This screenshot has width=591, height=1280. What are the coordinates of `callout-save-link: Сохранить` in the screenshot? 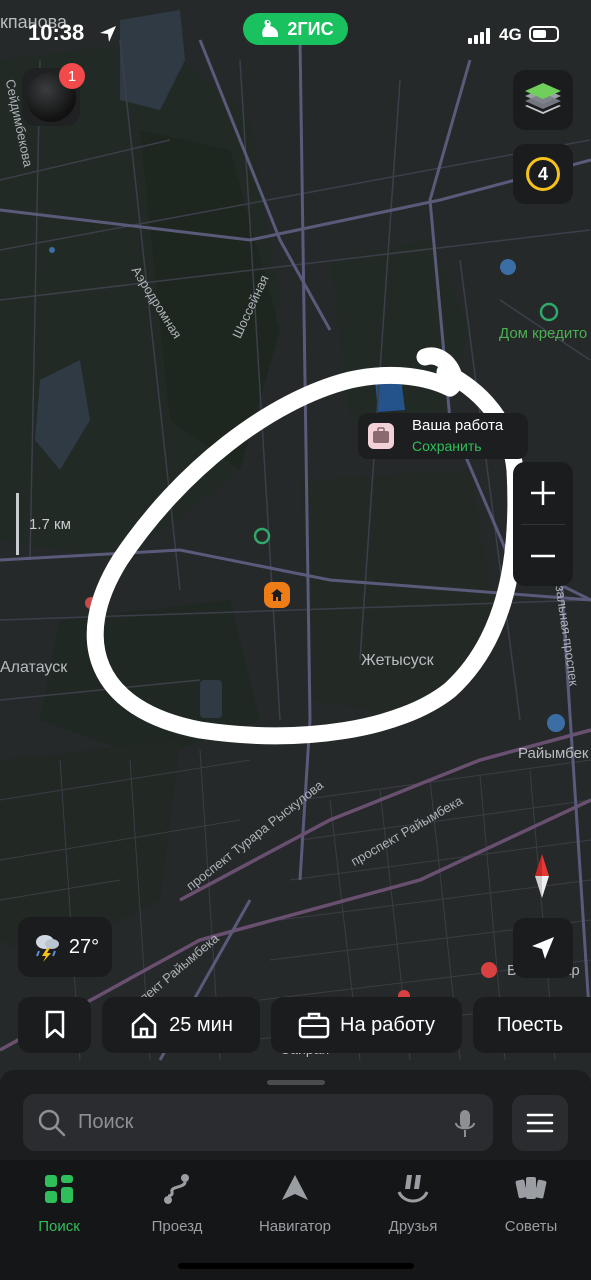 It's located at (447, 446).